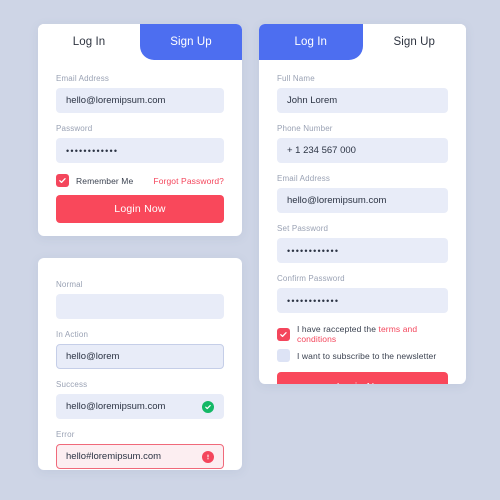 The image size is (500, 500). Describe the element at coordinates (312, 100) in the screenshot. I see `full-name-value: John Lorem` at that location.